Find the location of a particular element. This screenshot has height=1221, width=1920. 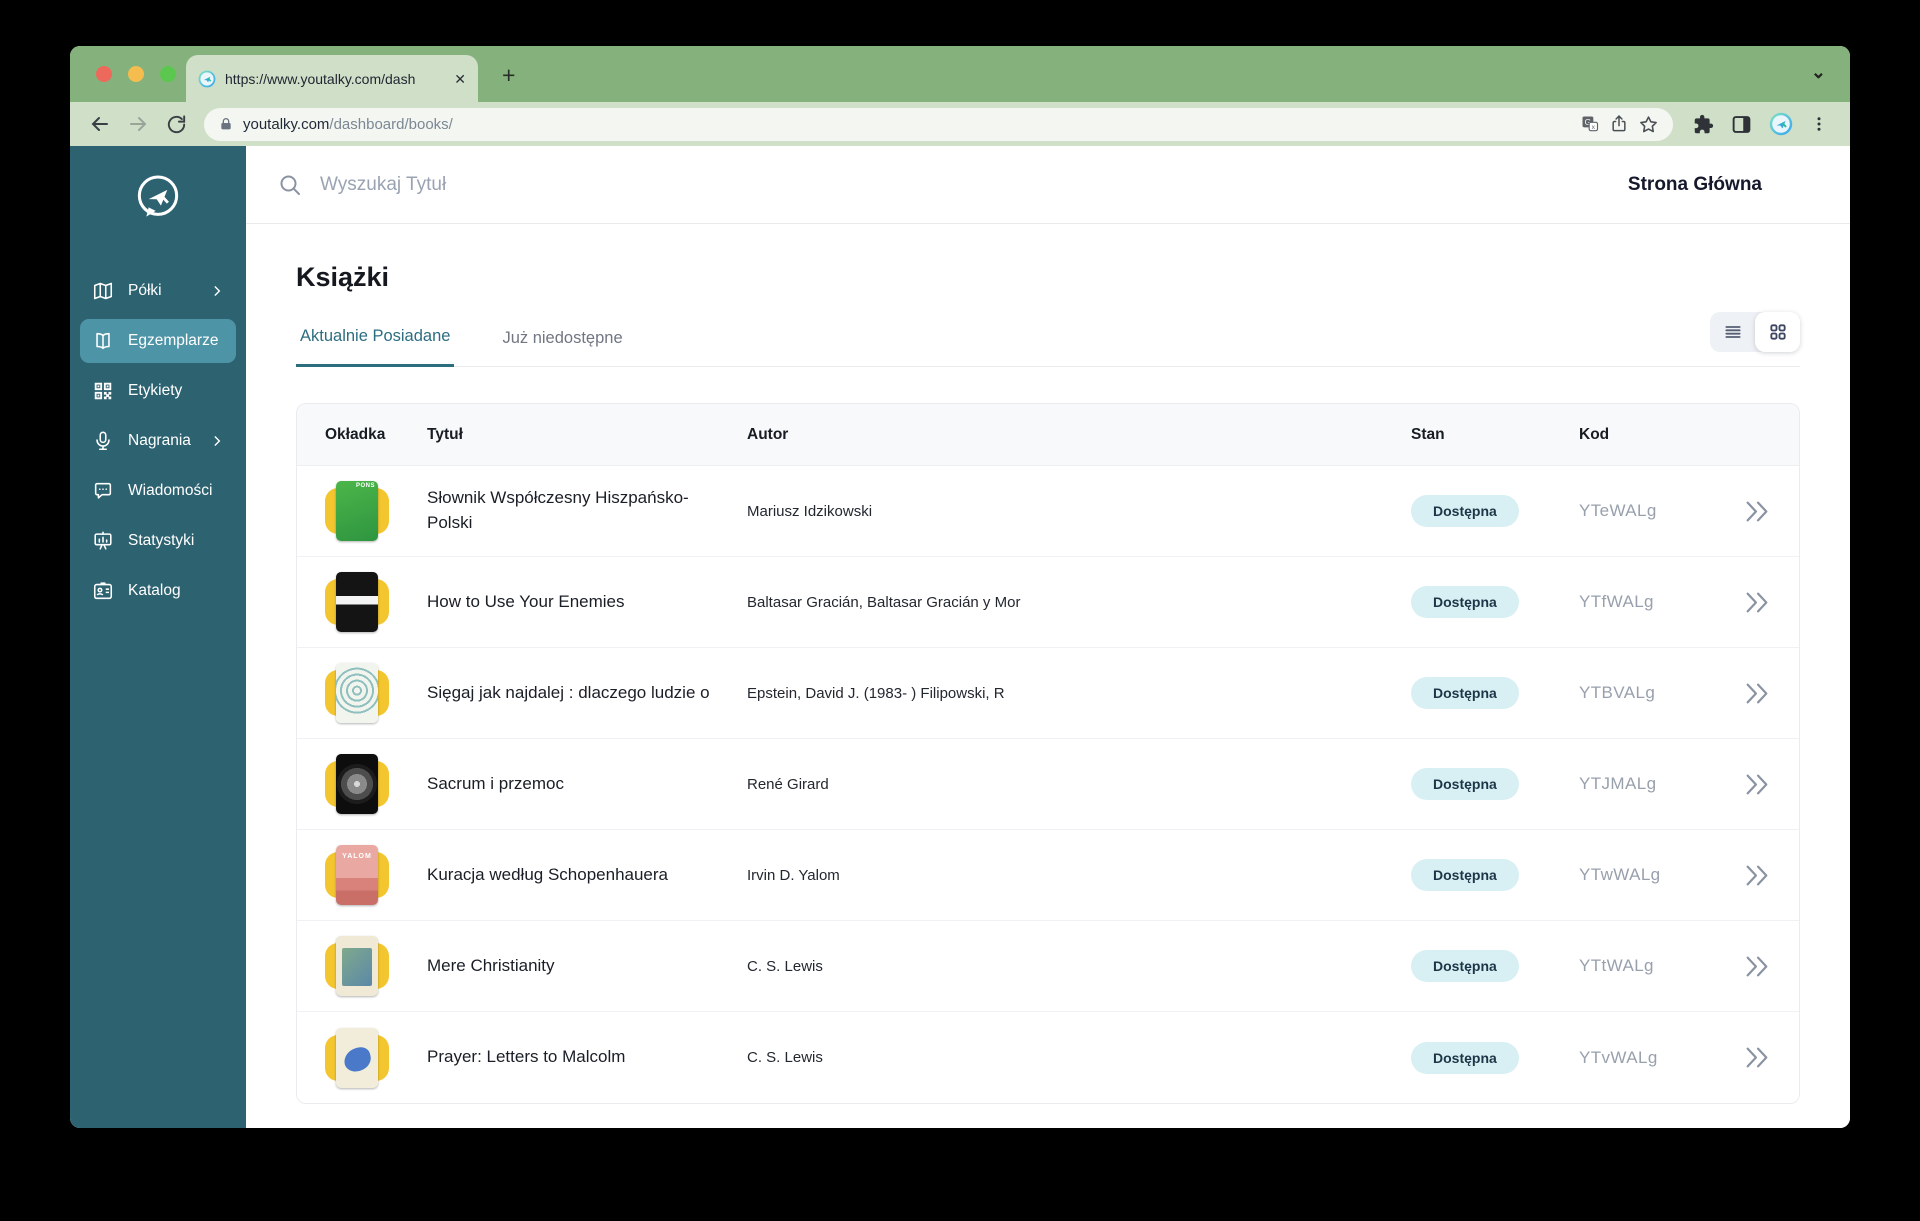

translate-icon: Gx is located at coordinates (1590, 124).